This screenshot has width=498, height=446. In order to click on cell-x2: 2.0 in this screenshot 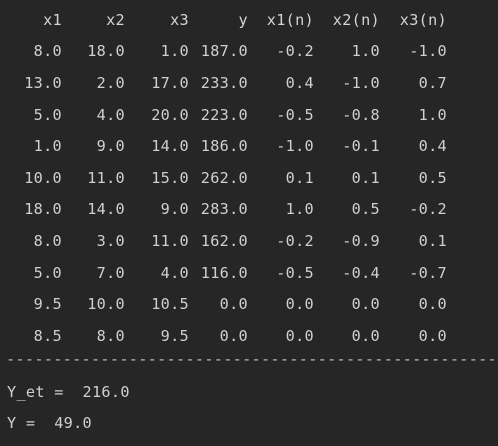, I will do `click(110, 82)`.